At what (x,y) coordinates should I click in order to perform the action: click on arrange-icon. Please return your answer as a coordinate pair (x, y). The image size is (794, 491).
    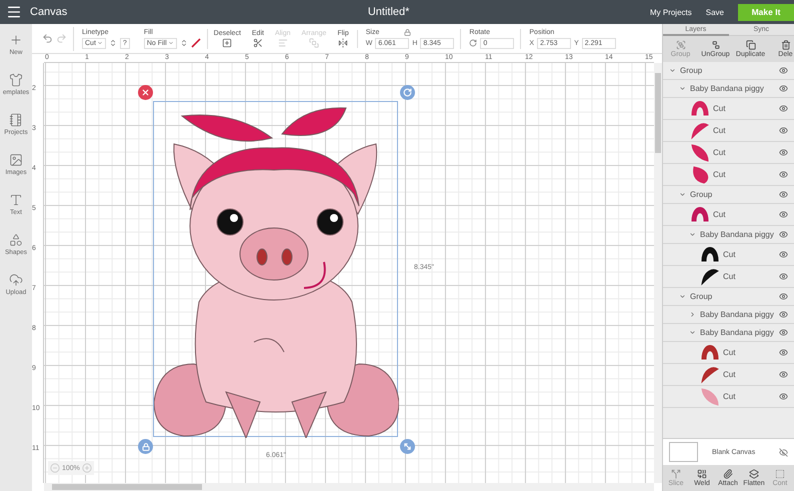
    Looking at the image, I should click on (313, 43).